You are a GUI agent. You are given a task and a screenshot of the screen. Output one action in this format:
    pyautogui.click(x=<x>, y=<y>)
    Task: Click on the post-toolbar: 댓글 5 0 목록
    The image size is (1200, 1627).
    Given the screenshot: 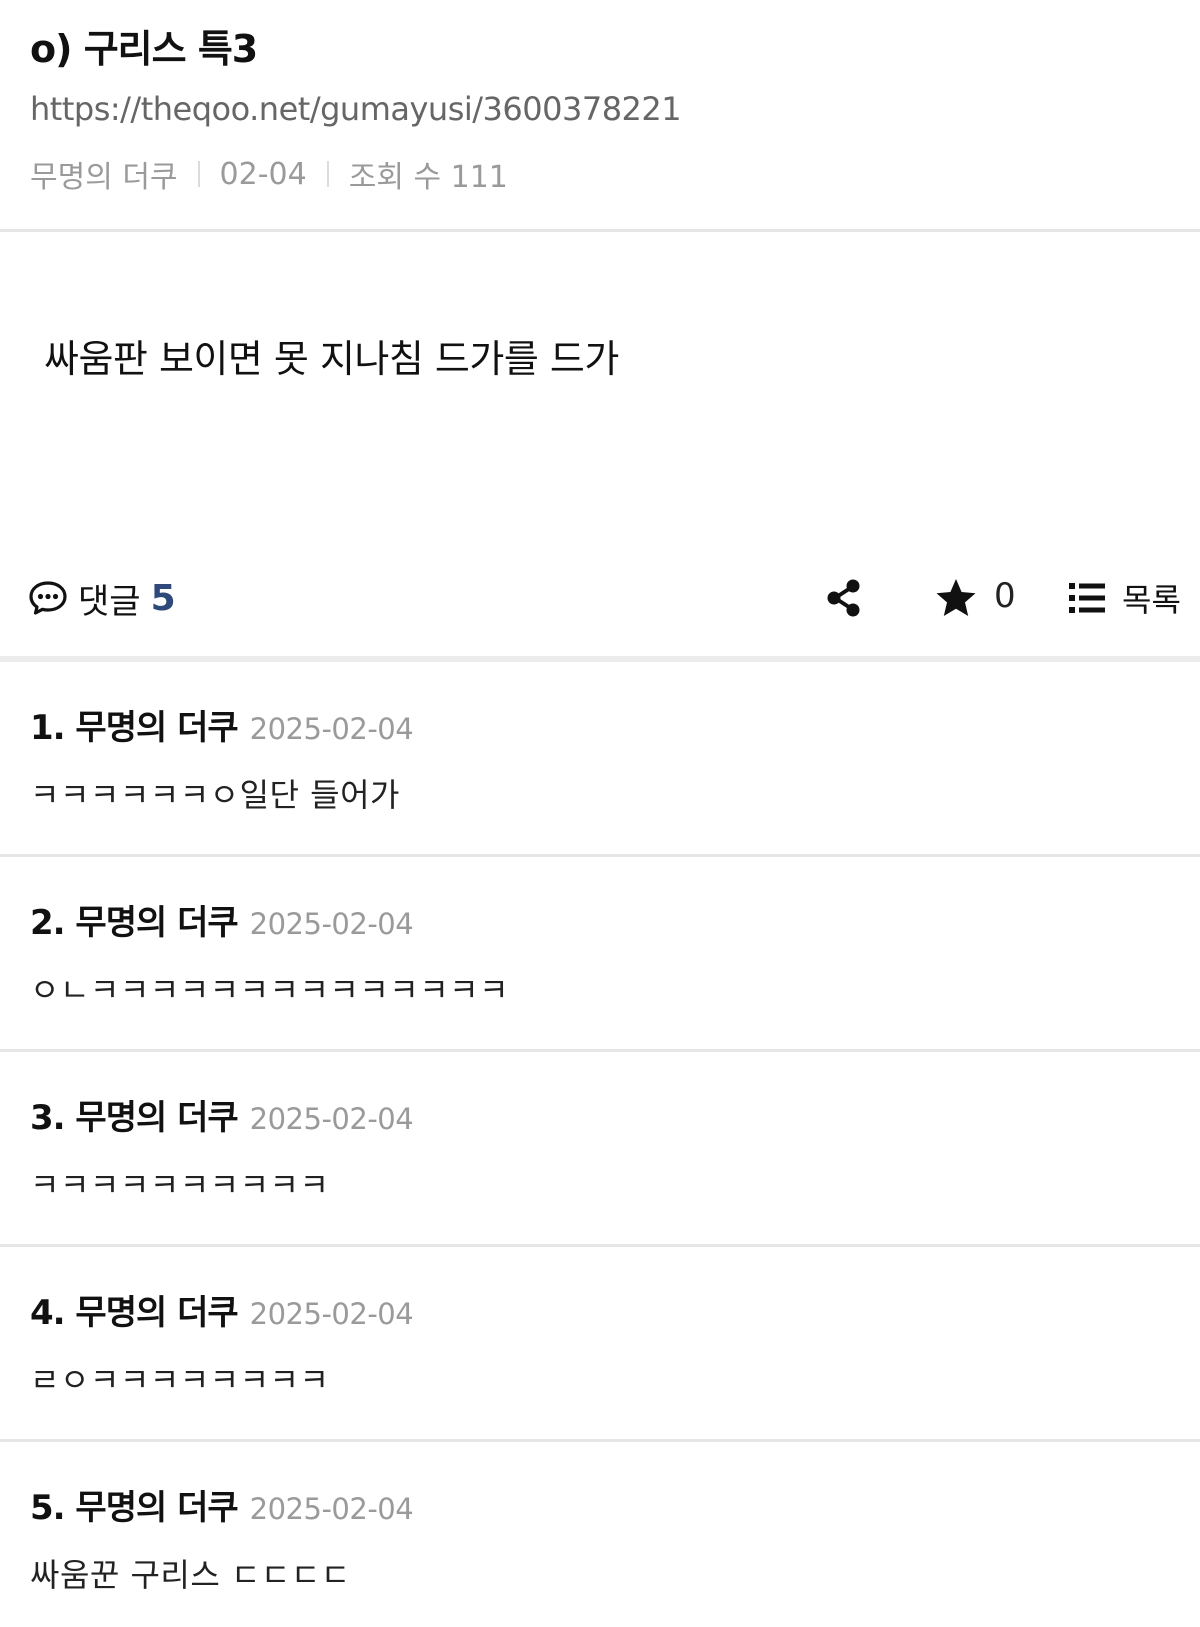 What is the action you would take?
    pyautogui.click(x=600, y=598)
    